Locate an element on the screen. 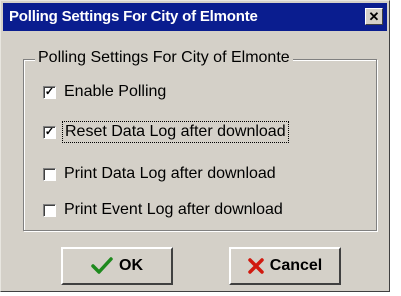 This screenshot has width=401, height=296. print-data-log-checkbox is located at coordinates (49, 174).